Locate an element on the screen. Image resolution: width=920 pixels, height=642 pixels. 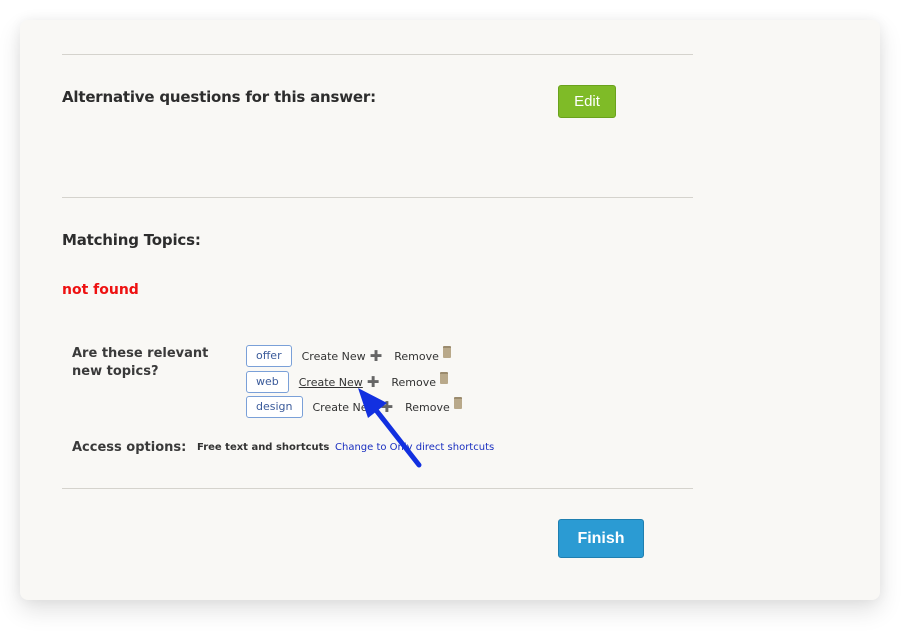
access-options-value: Free text and shortcuts is located at coordinates (263, 447).